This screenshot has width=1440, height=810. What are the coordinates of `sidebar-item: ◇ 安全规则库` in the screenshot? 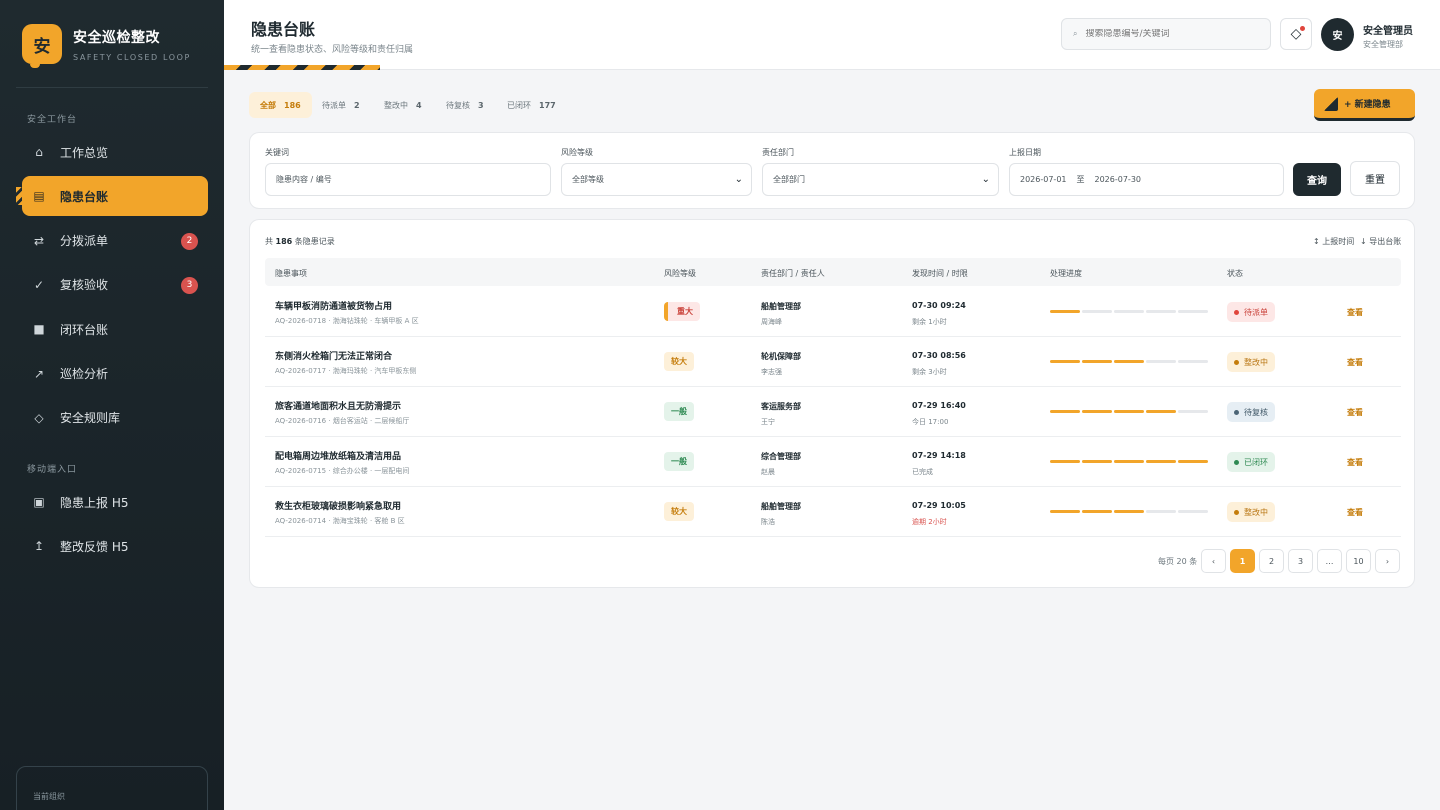 It's located at (115, 418).